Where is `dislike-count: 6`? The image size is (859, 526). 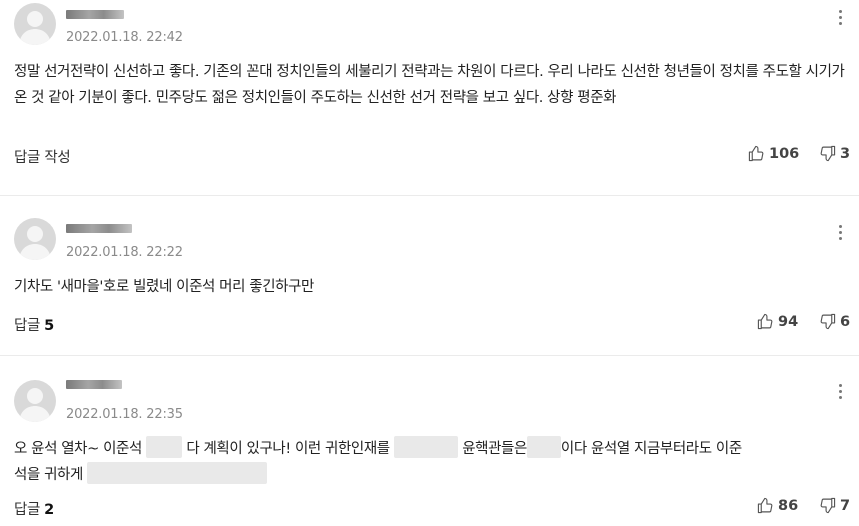 dislike-count: 6 is located at coordinates (845, 321).